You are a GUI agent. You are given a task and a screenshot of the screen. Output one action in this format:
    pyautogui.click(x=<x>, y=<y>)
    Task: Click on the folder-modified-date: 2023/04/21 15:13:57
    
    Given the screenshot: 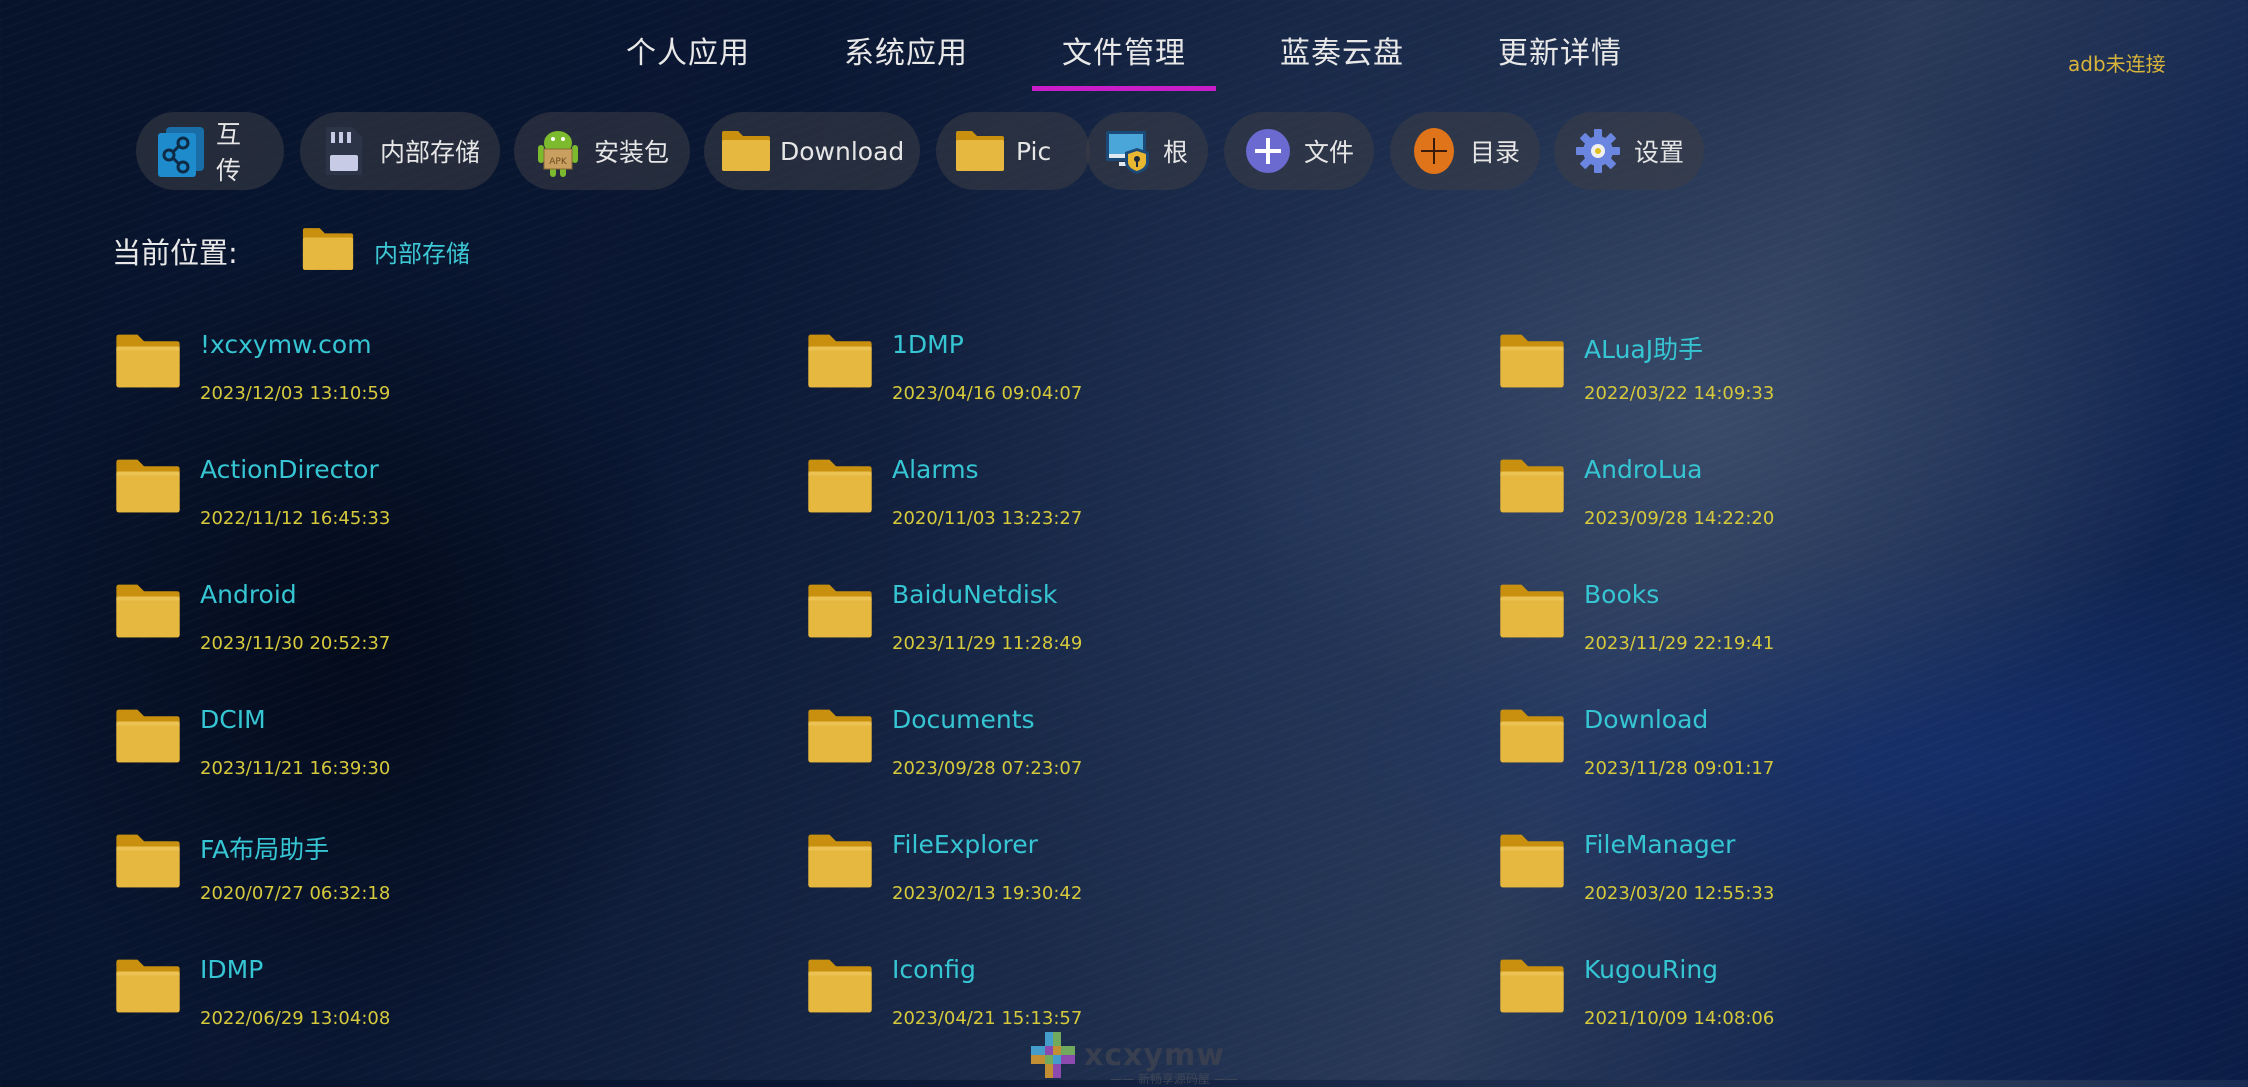 What is the action you would take?
    pyautogui.click(x=987, y=1018)
    